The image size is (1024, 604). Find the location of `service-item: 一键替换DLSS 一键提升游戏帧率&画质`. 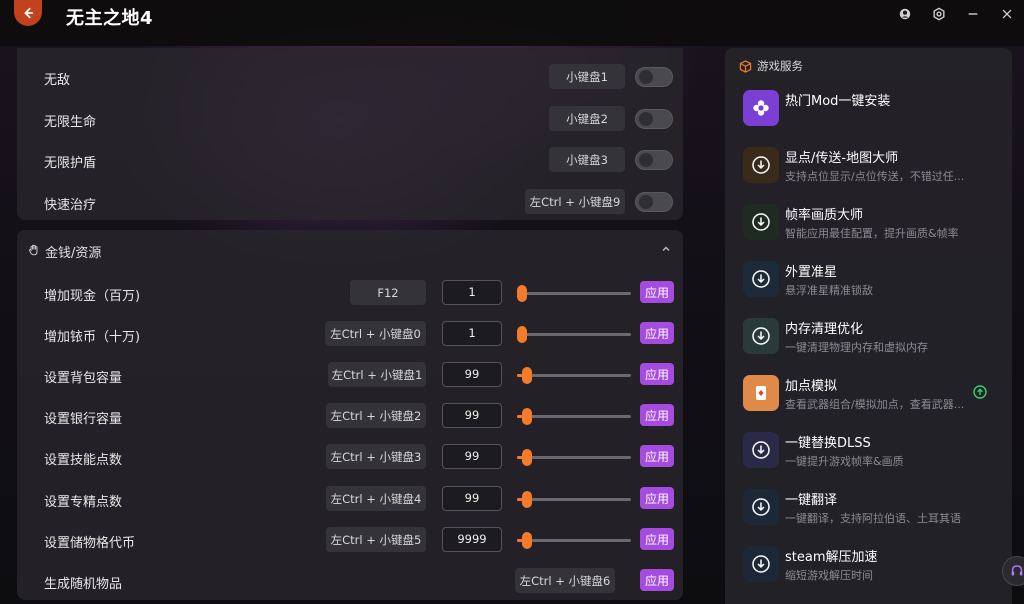

service-item: 一键替换DLSS 一键提升游戏帧率&画质 is located at coordinates (873, 452).